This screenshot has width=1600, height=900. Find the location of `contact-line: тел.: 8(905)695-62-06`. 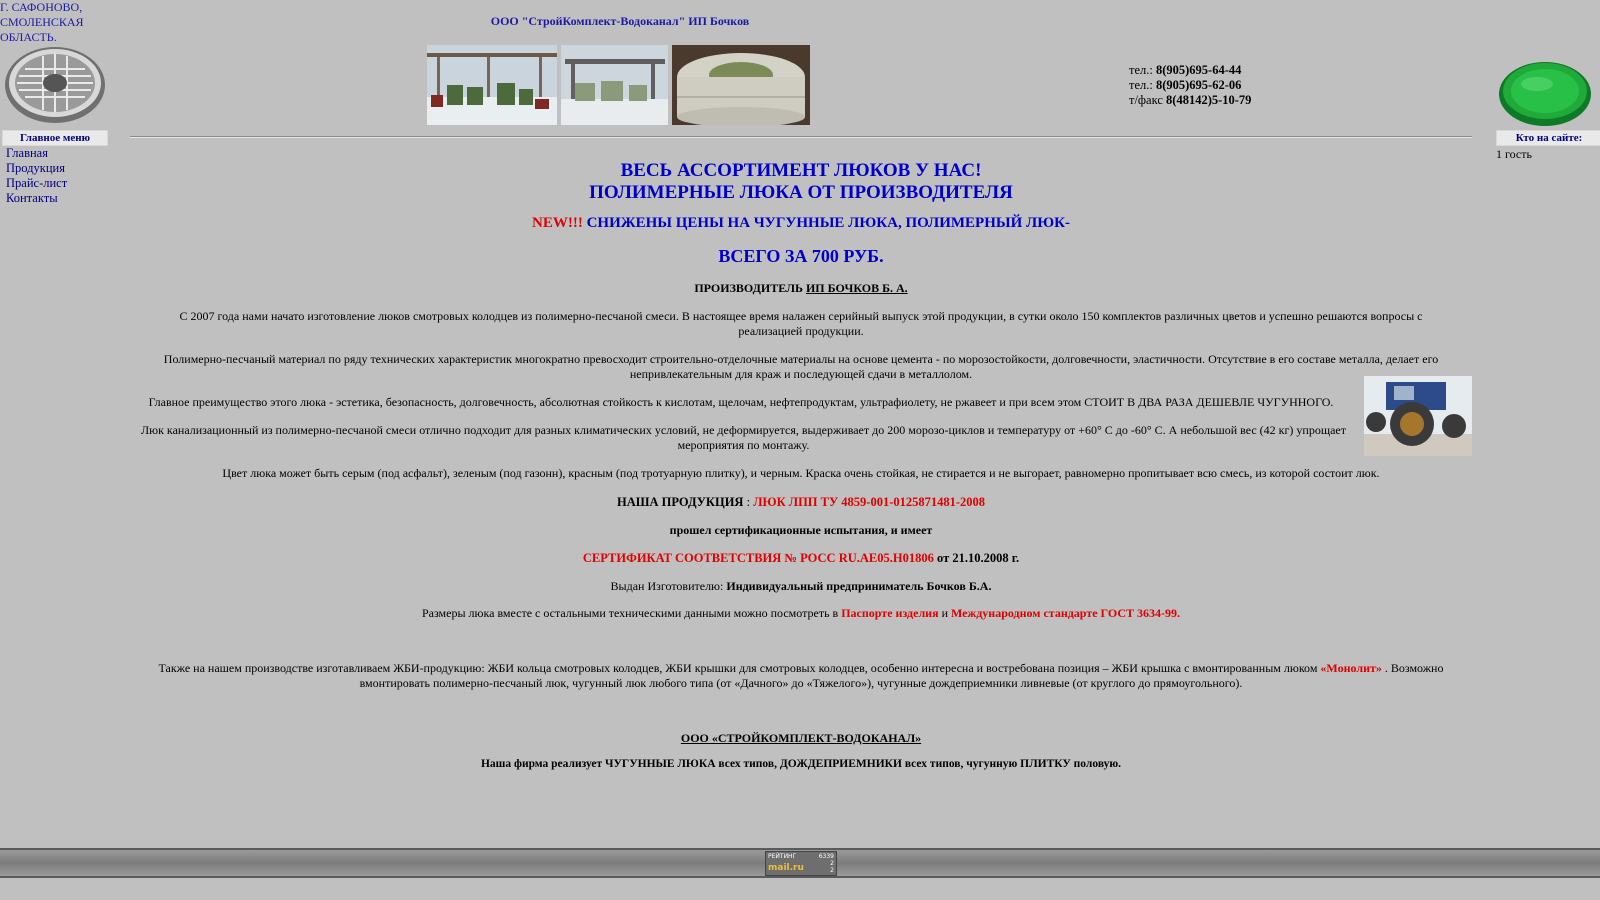

contact-line: тел.: 8(905)695-62-06 is located at coordinates (1185, 85).